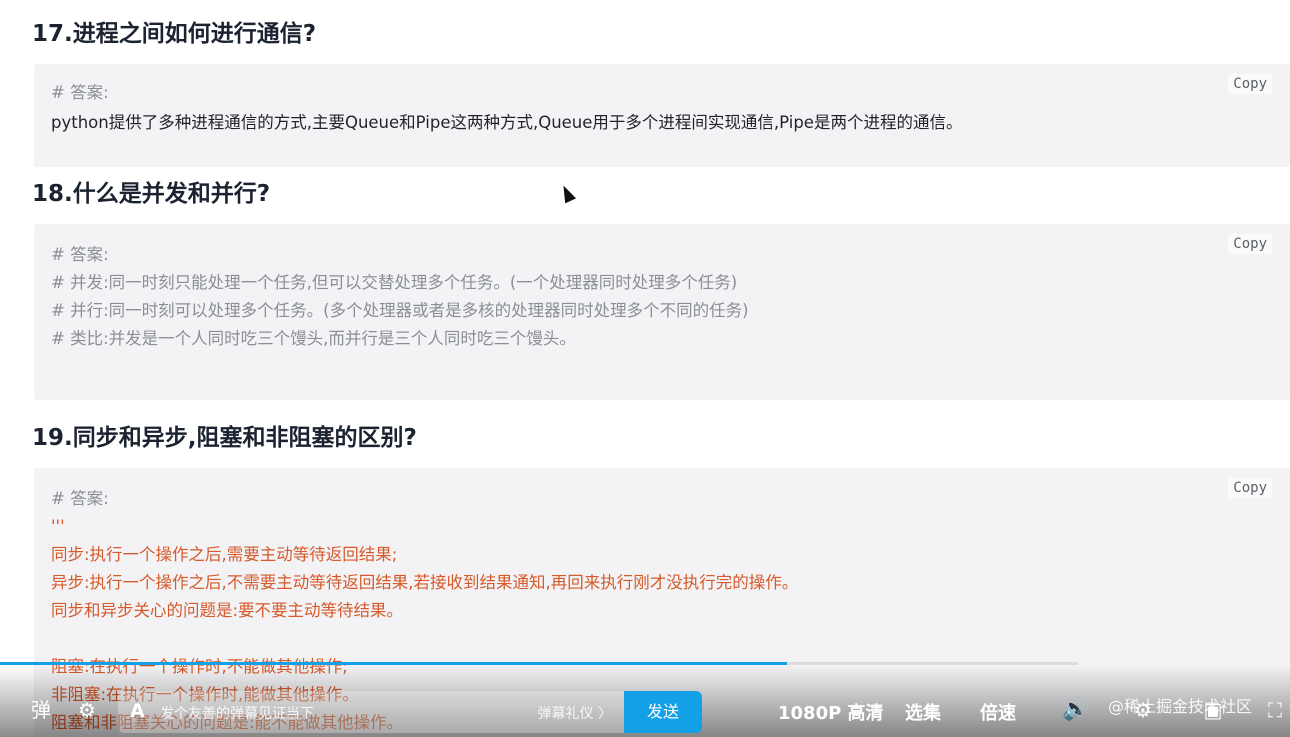  What do you see at coordinates (831, 712) in the screenshot?
I see `quality-button: 1080P 高清` at bounding box center [831, 712].